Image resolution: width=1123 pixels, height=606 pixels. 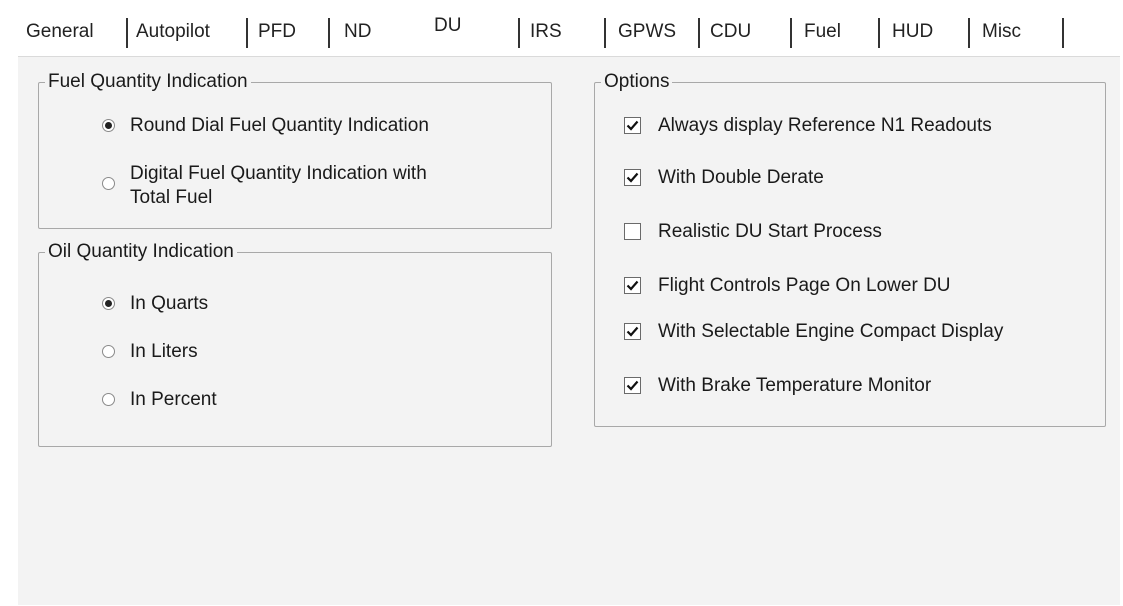 I want to click on tab-label: IRS, so click(x=546, y=31).